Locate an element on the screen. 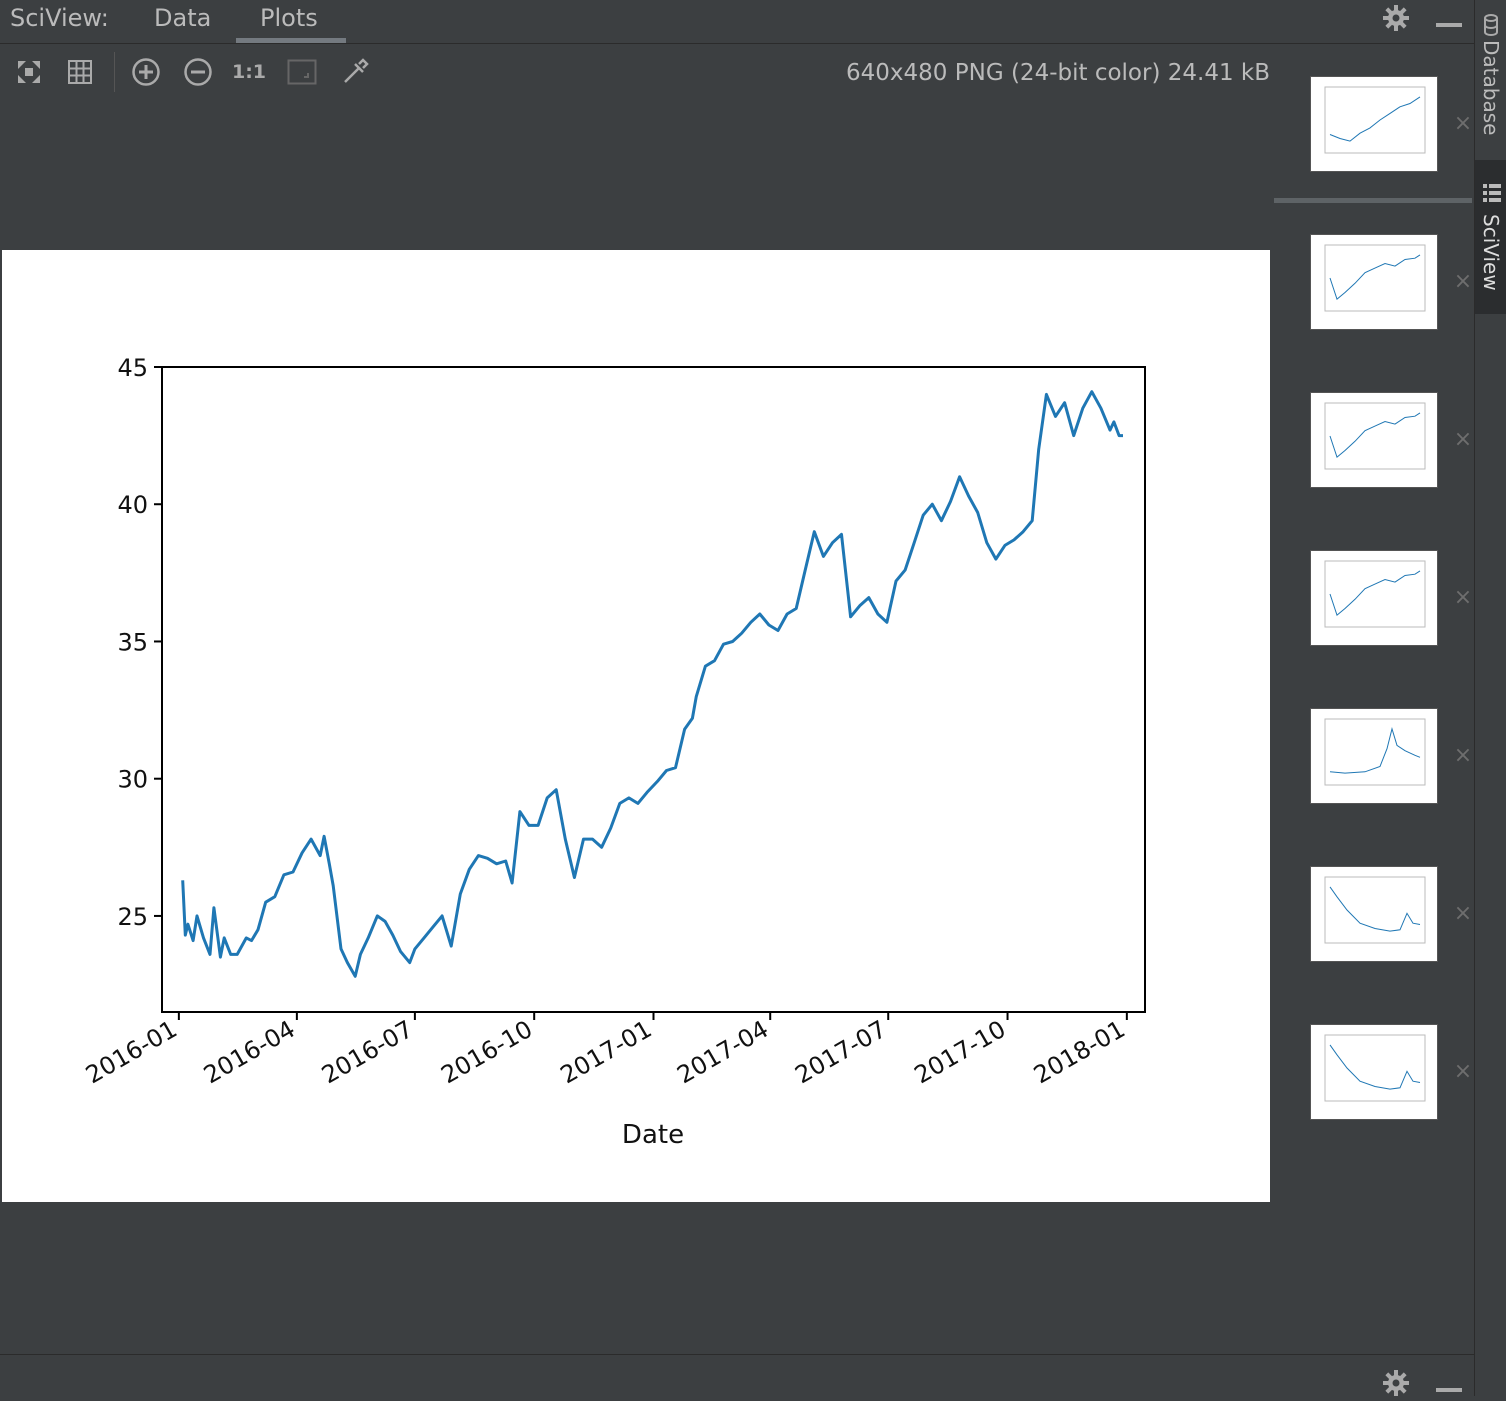 This screenshot has width=1506, height=1401. image-info-text: 640x480 PNG (24-bit color) 24.41 kB is located at coordinates (1058, 73).